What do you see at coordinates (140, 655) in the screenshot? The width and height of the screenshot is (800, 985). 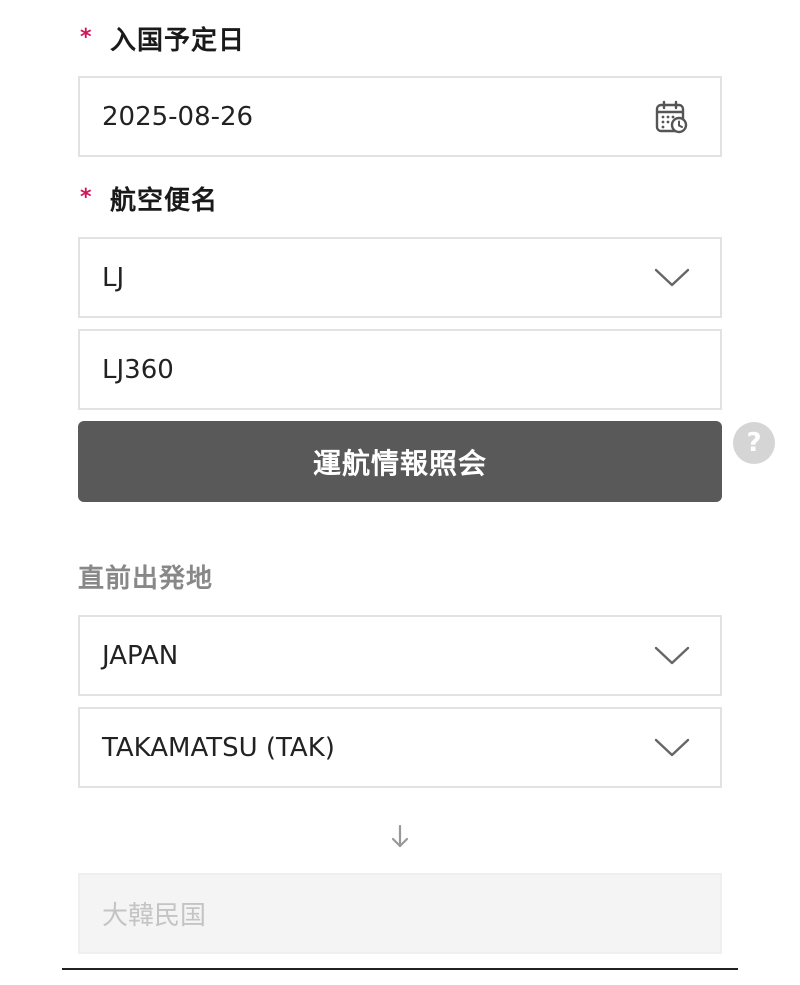 I see `departure-country-value: JAPAN` at bounding box center [140, 655].